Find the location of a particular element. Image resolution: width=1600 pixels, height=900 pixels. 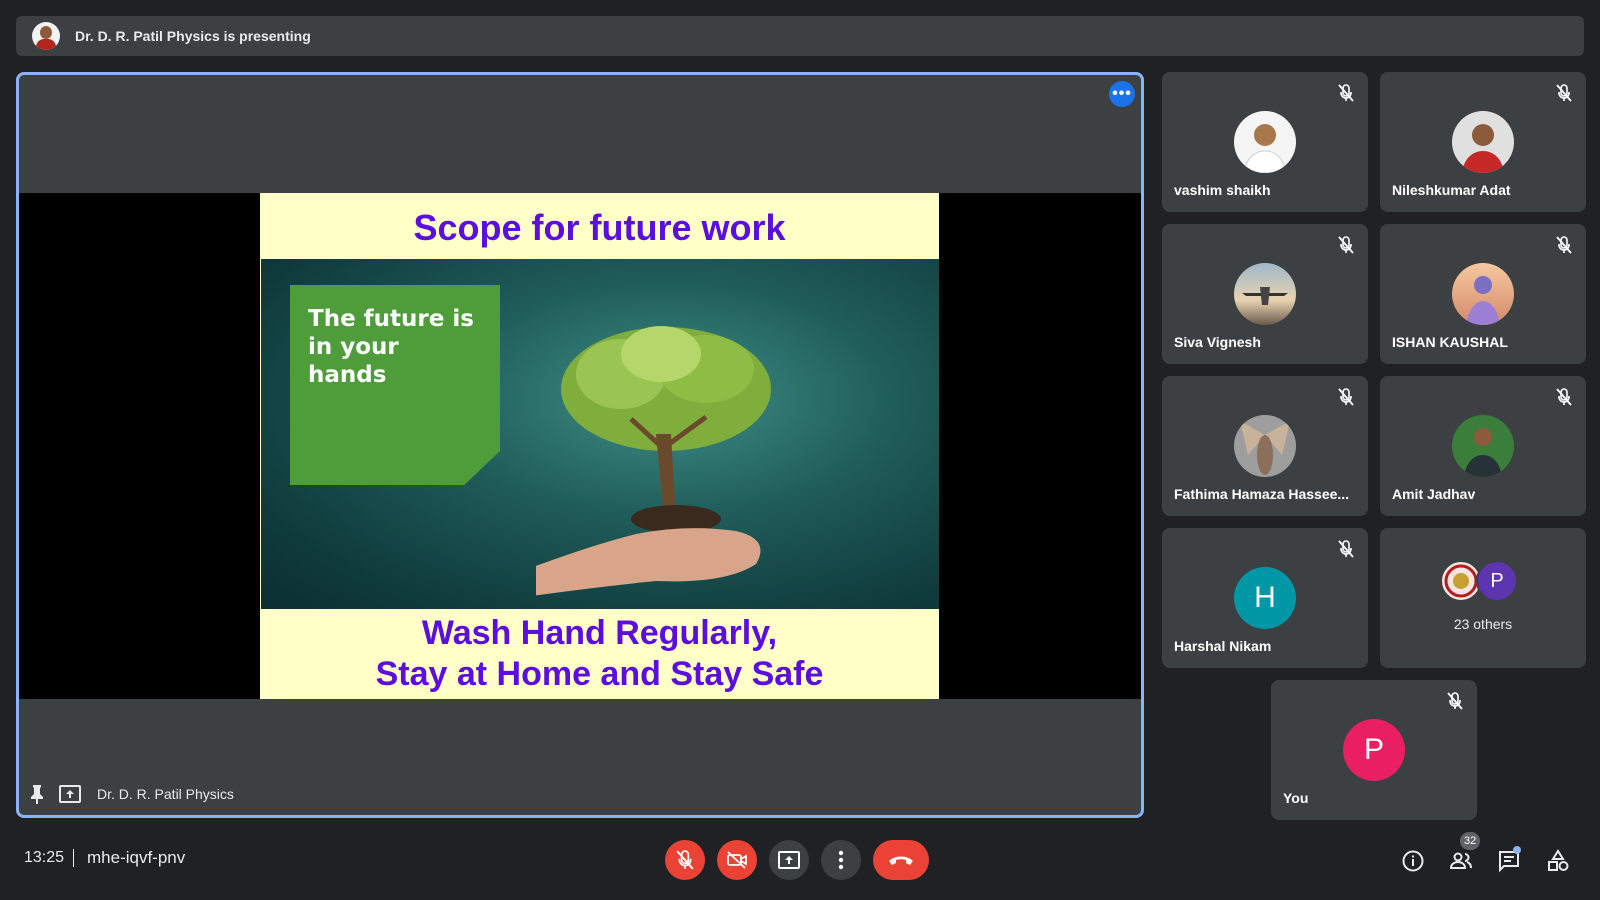

leave-call-button is located at coordinates (901, 860).